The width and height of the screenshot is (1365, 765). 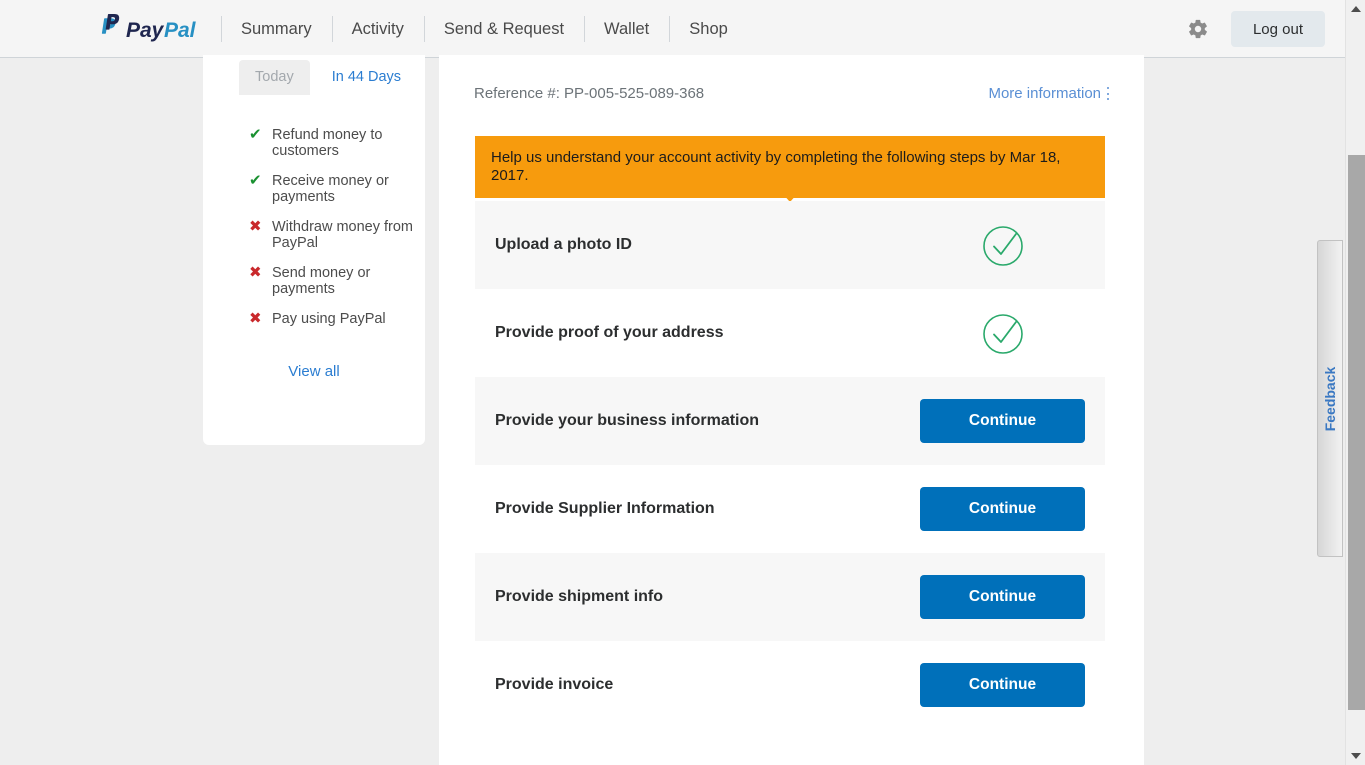 What do you see at coordinates (1355, 756) in the screenshot?
I see `scroll-down-arrow-icon` at bounding box center [1355, 756].